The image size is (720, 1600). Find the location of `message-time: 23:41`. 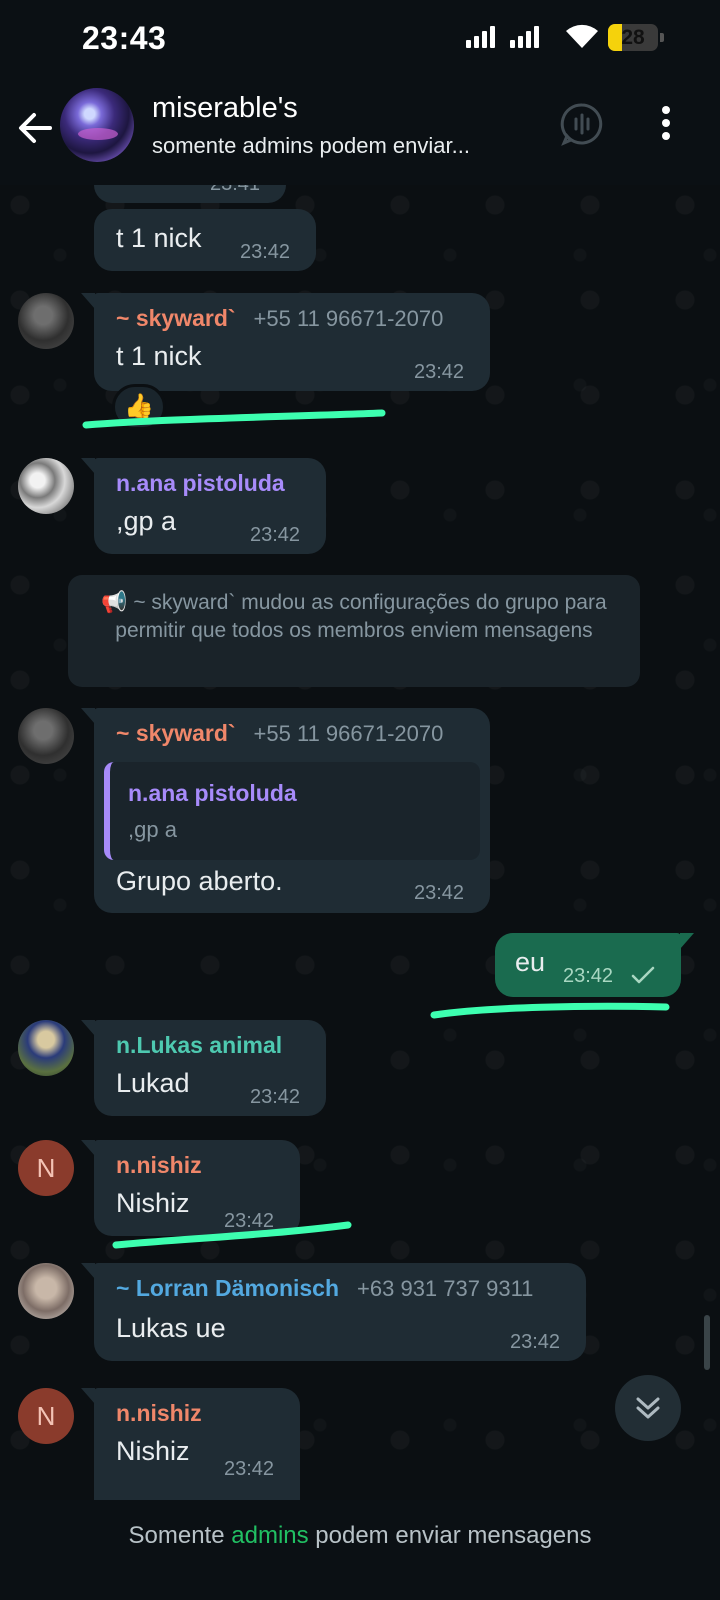

message-time: 23:41 is located at coordinates (235, 190).